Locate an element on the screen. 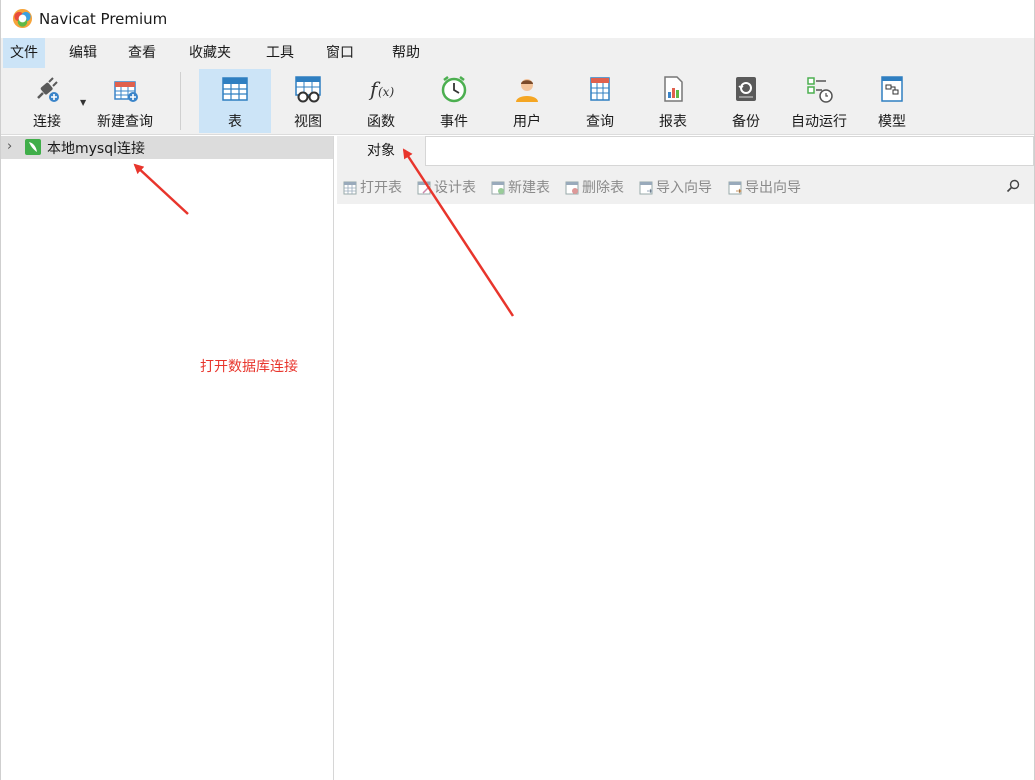 The image size is (1035, 780). user-icon is located at coordinates (527, 90).